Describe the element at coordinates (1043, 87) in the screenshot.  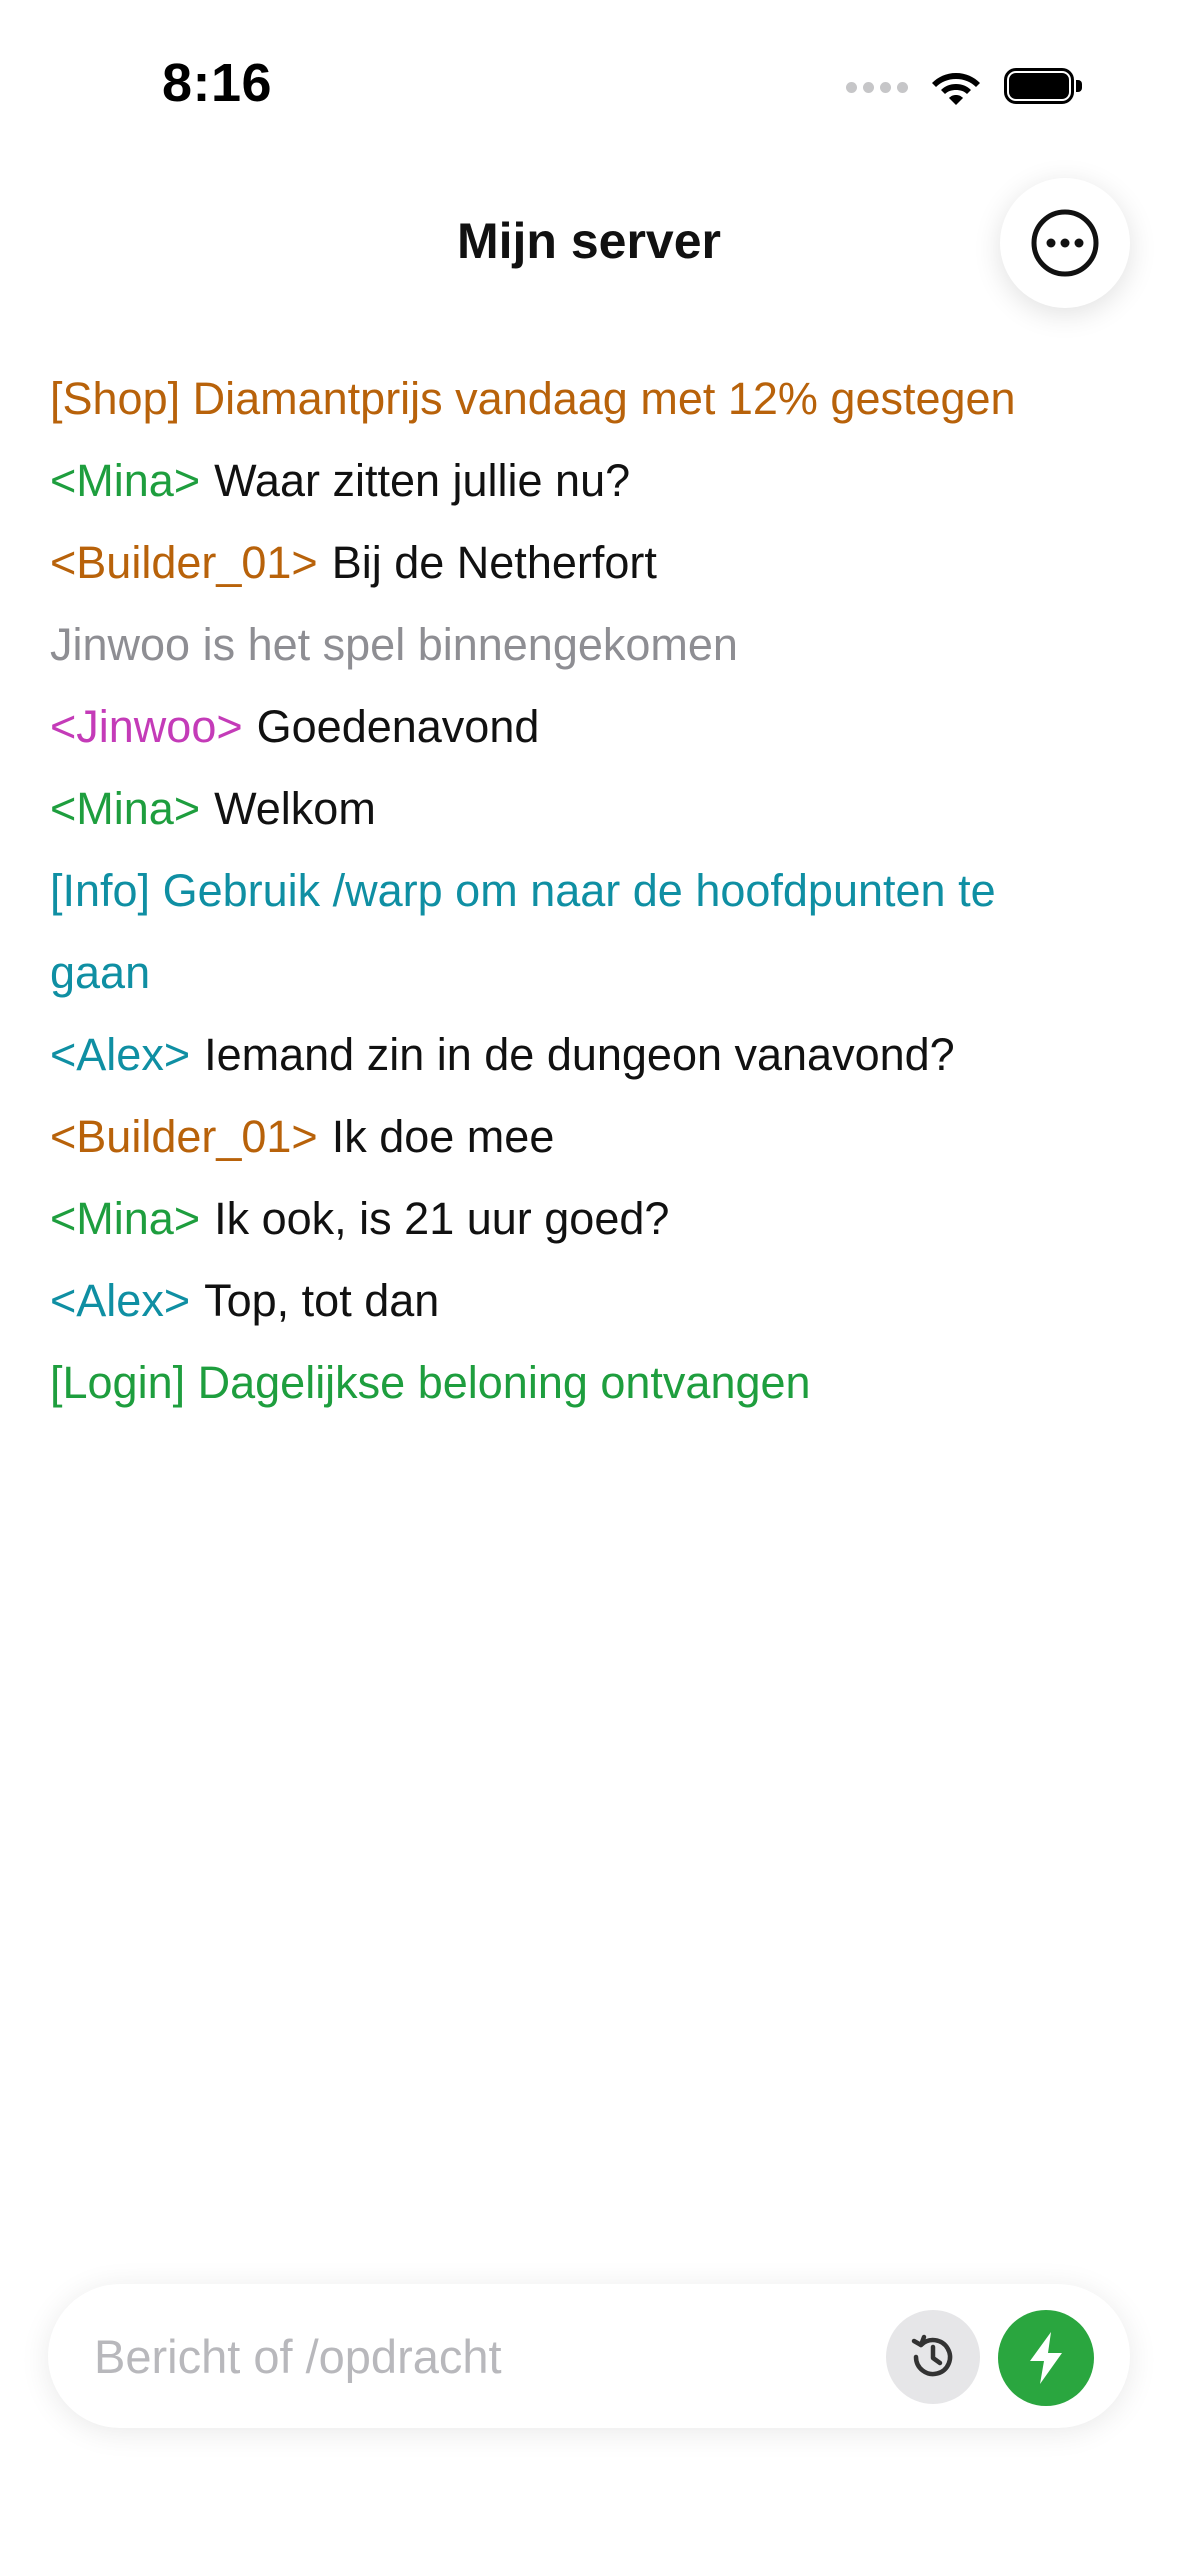
I see `battery-icon` at that location.